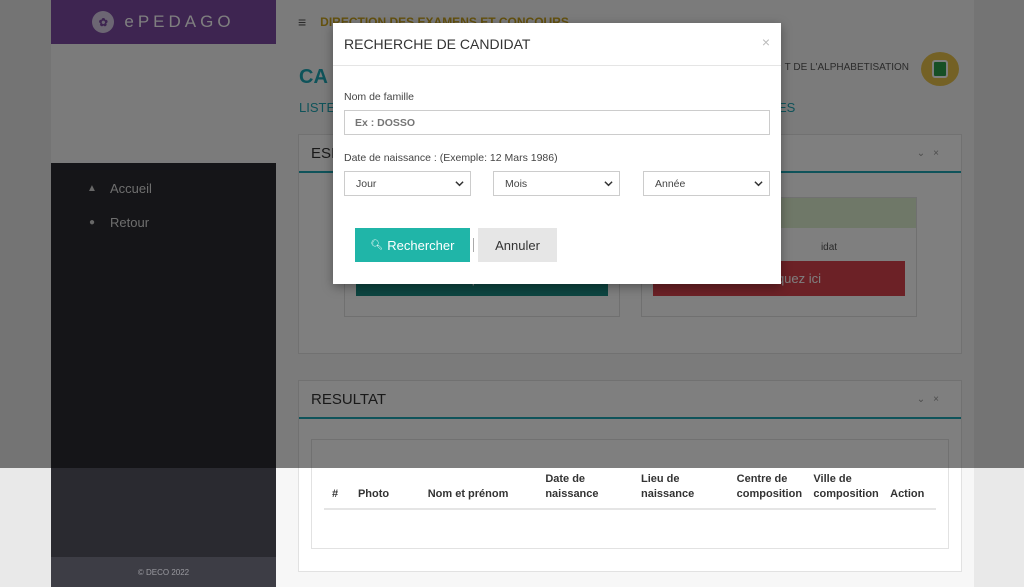 Image resolution: width=1024 pixels, height=587 pixels. Describe the element at coordinates (706, 183) in the screenshot. I see `year-select: Année` at that location.